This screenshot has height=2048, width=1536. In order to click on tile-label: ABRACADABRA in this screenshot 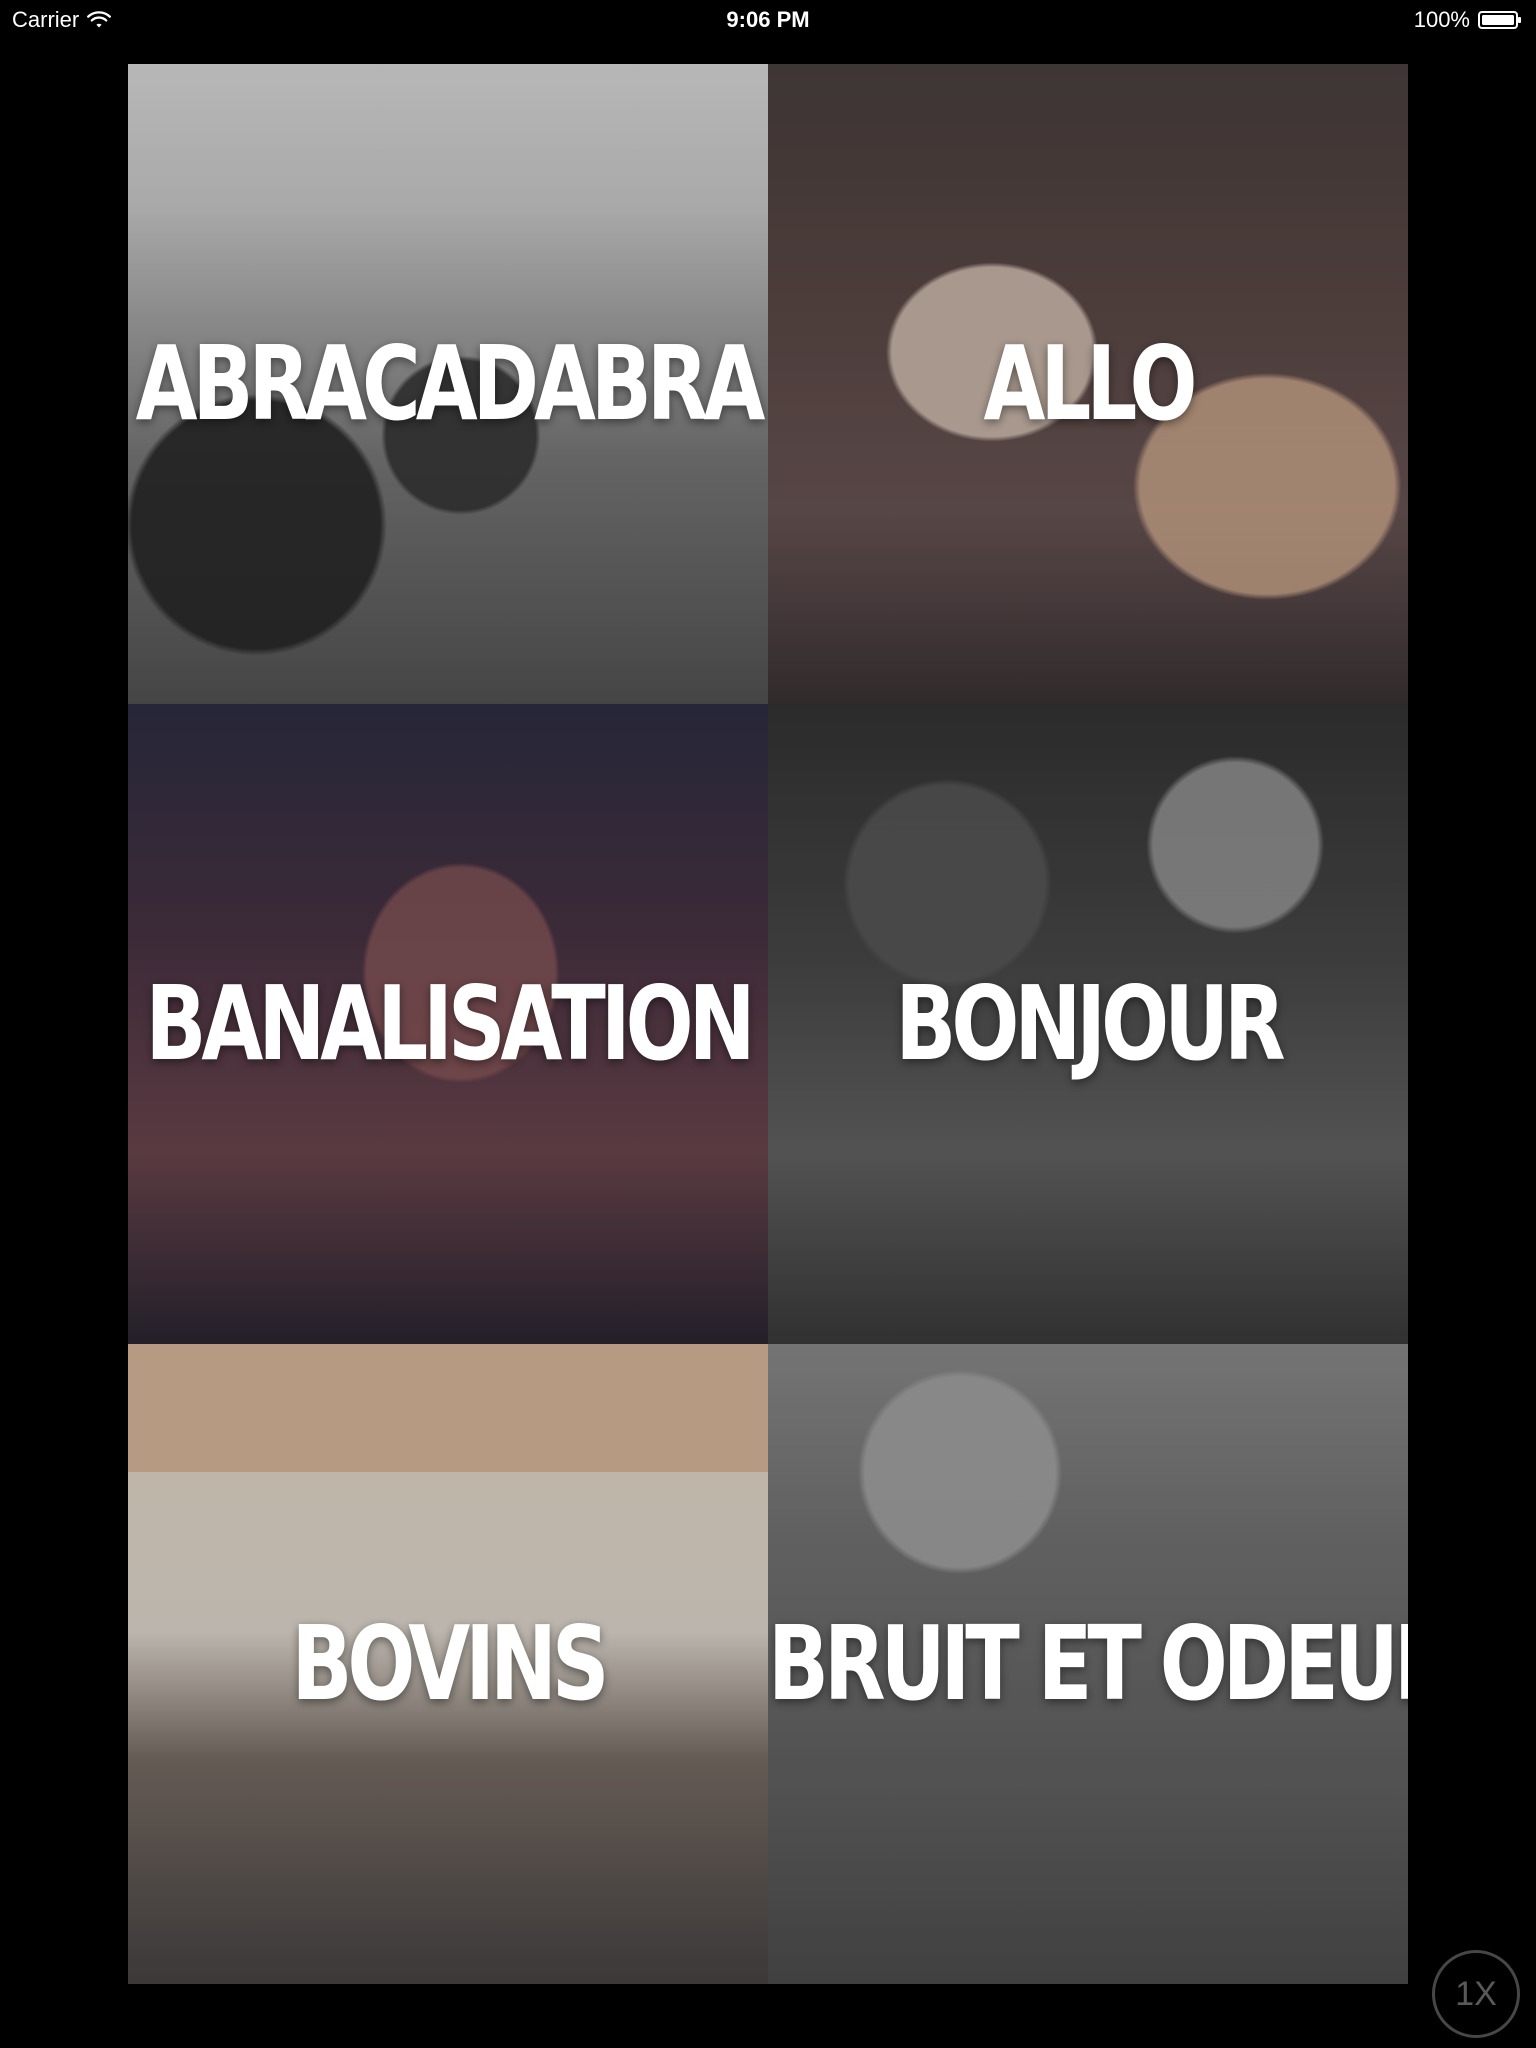, I will do `click(450, 384)`.